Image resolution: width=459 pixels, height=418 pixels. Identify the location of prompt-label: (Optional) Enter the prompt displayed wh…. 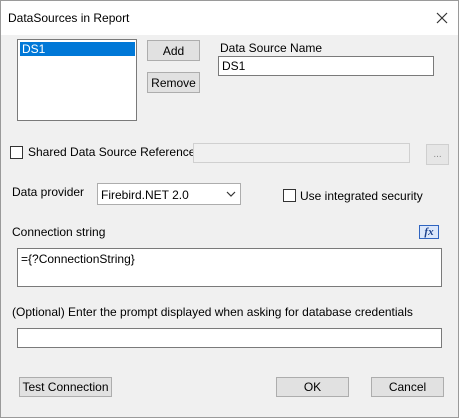
(212, 312).